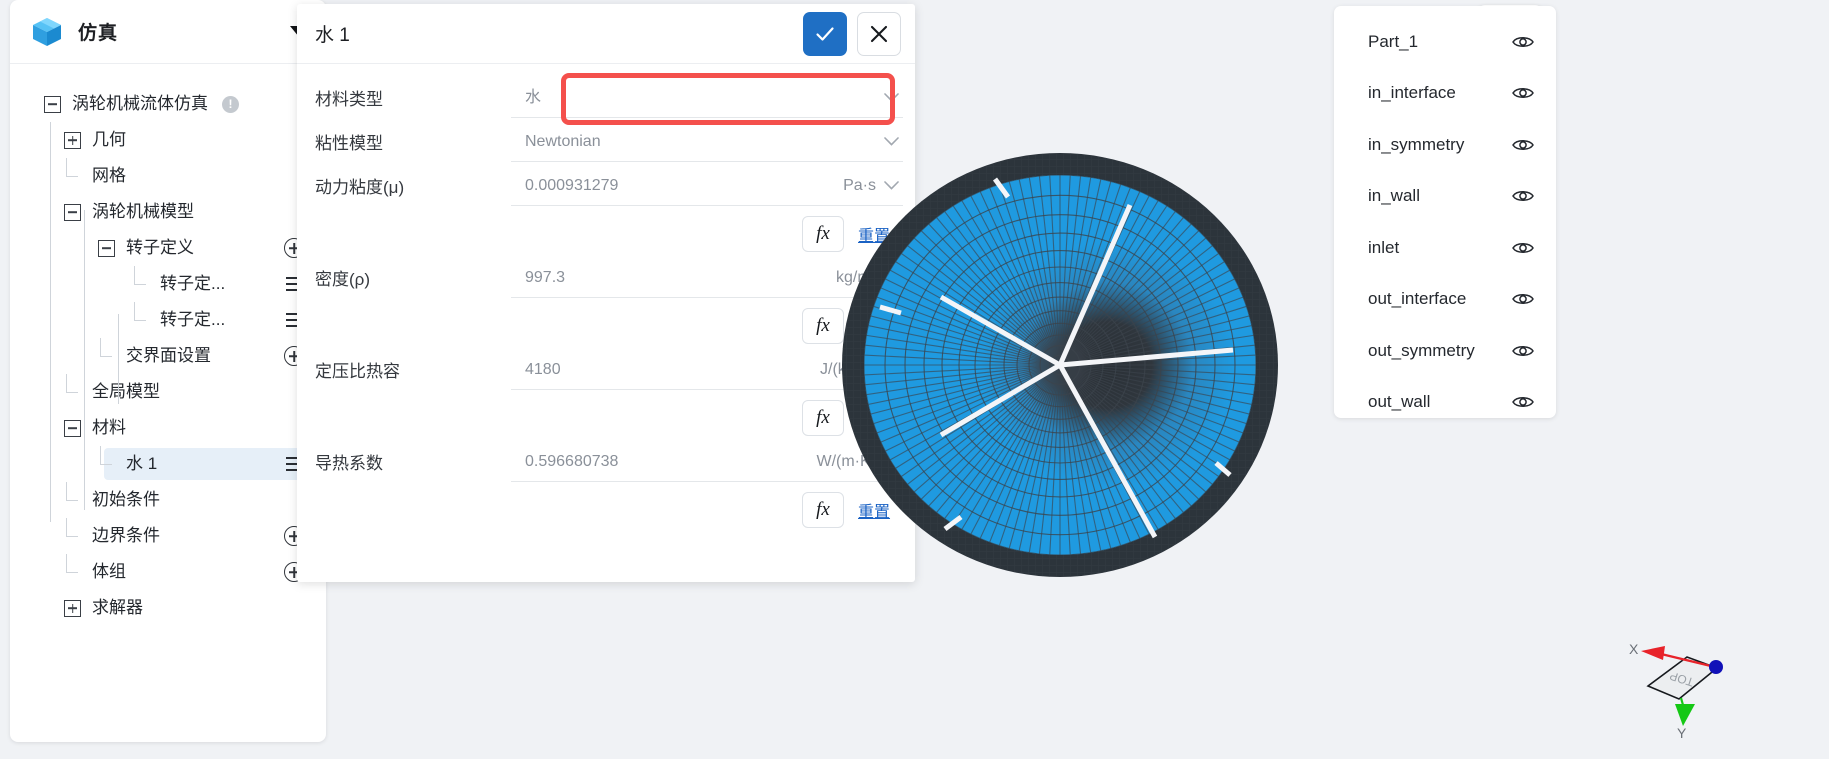 This screenshot has height=759, width=1829. Describe the element at coordinates (98, 33) in the screenshot. I see `sidebar-title: 仿真` at that location.